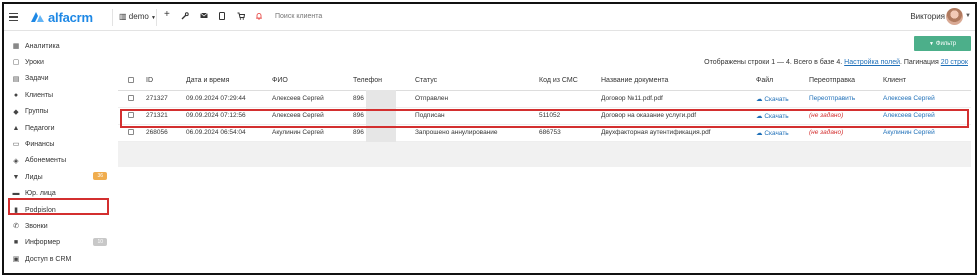 The width and height of the screenshot is (979, 277). Describe the element at coordinates (59, 46) in the screenshot. I see `sidebar-item-0: ▦ Аналитика` at that location.